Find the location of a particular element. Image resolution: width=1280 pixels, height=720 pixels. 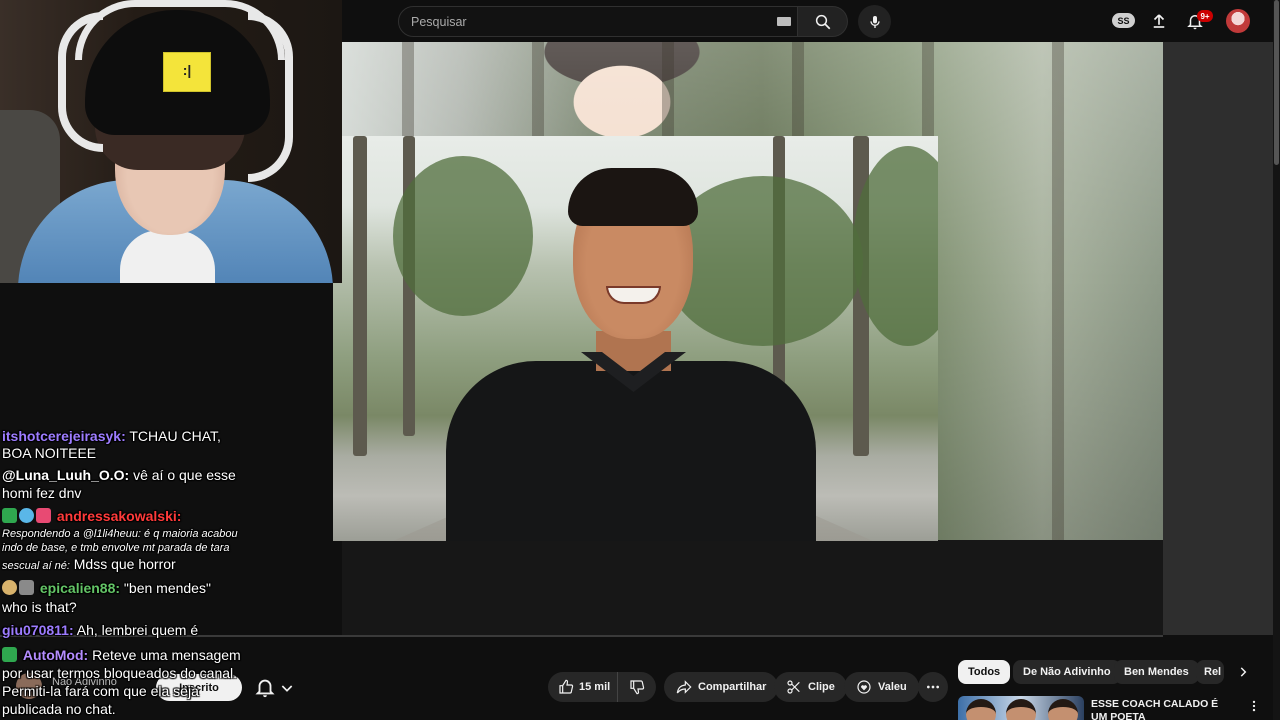

chat-message: sescual aí né: Mdss que horror is located at coordinates (89, 564).